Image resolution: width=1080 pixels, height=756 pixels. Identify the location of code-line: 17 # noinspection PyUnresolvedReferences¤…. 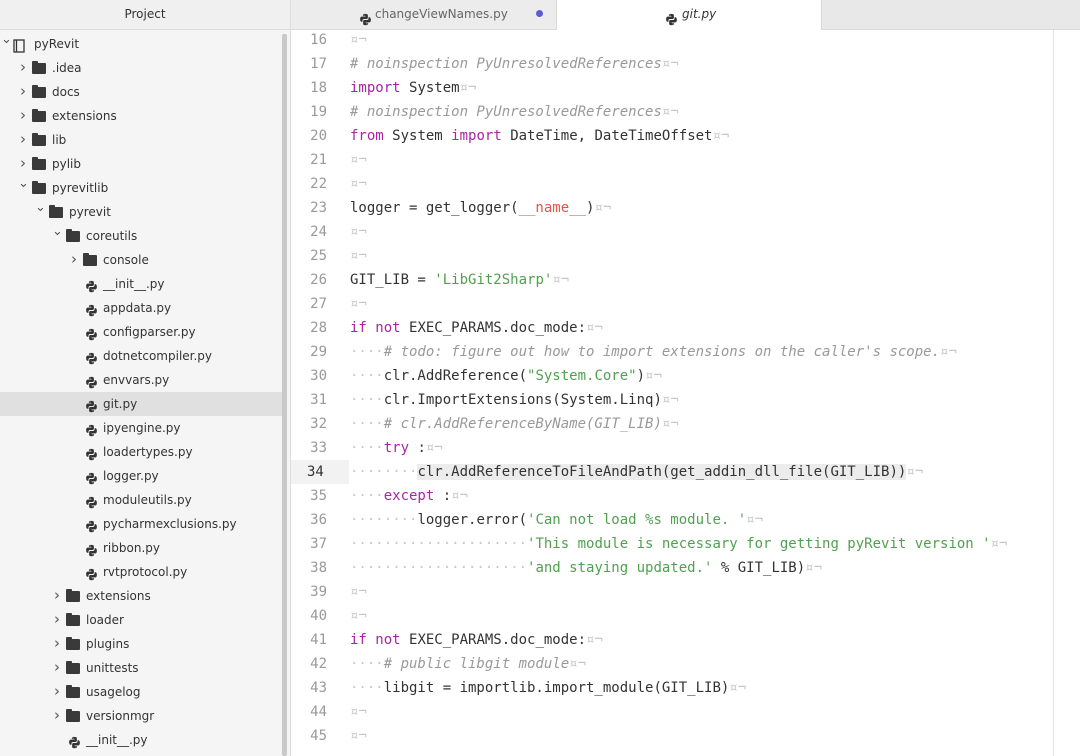
(681, 64).